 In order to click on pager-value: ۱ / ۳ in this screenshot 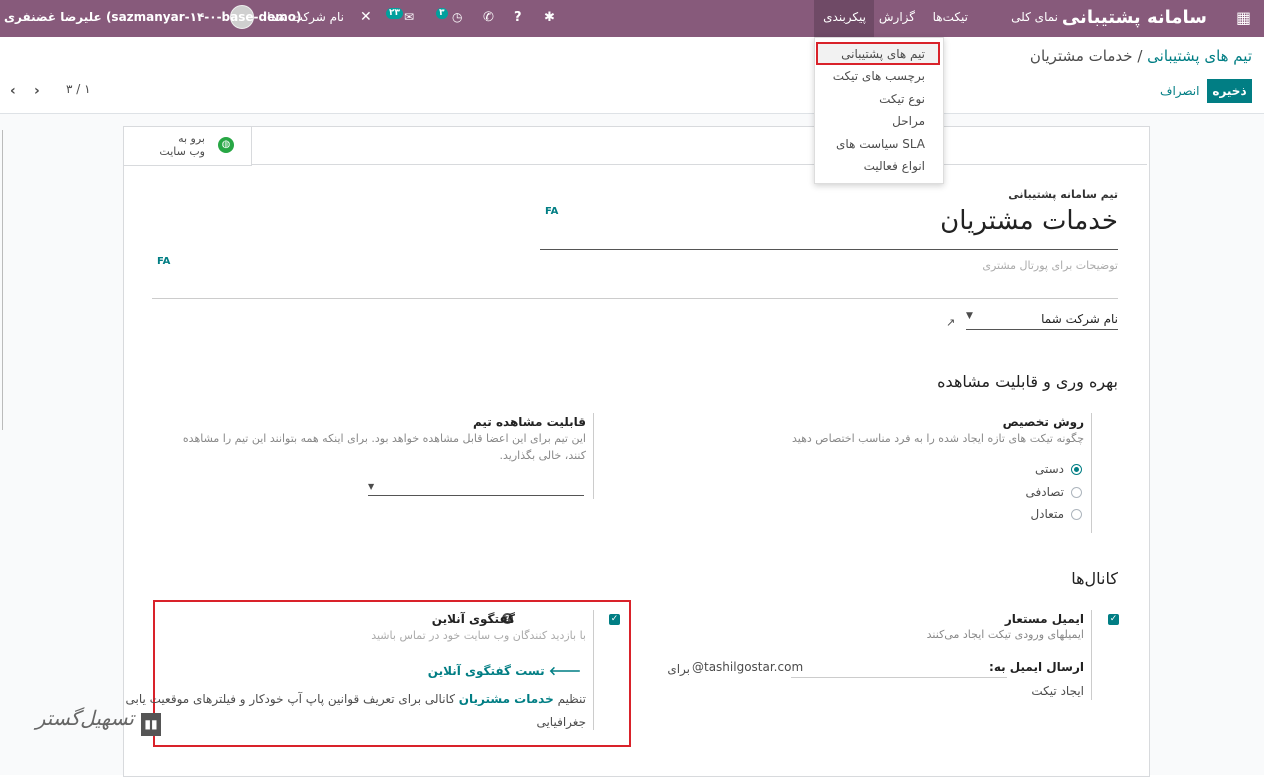, I will do `click(78, 89)`.